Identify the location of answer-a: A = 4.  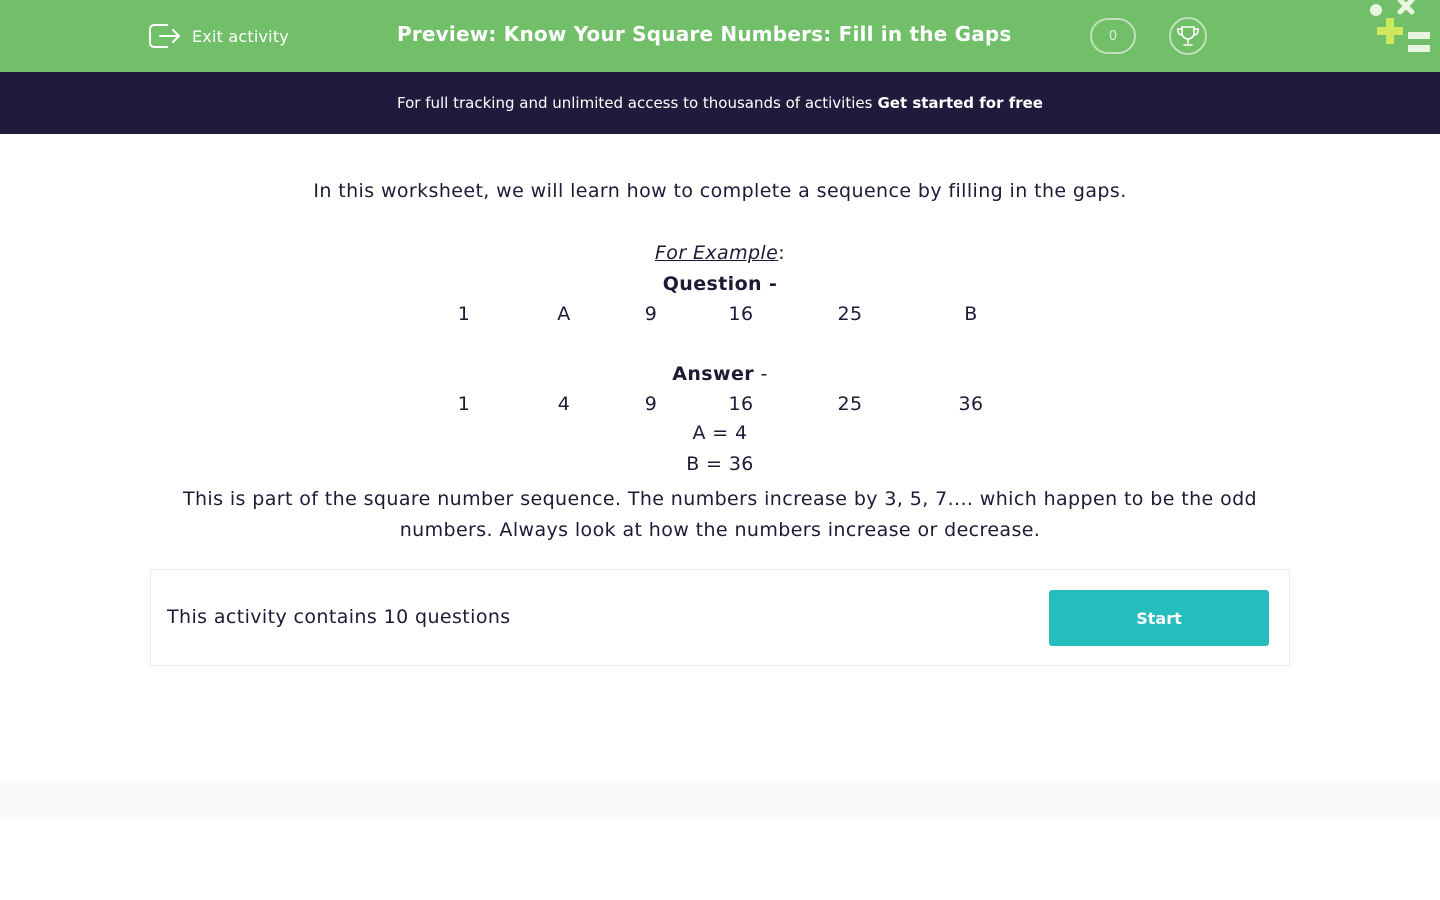
(720, 433).